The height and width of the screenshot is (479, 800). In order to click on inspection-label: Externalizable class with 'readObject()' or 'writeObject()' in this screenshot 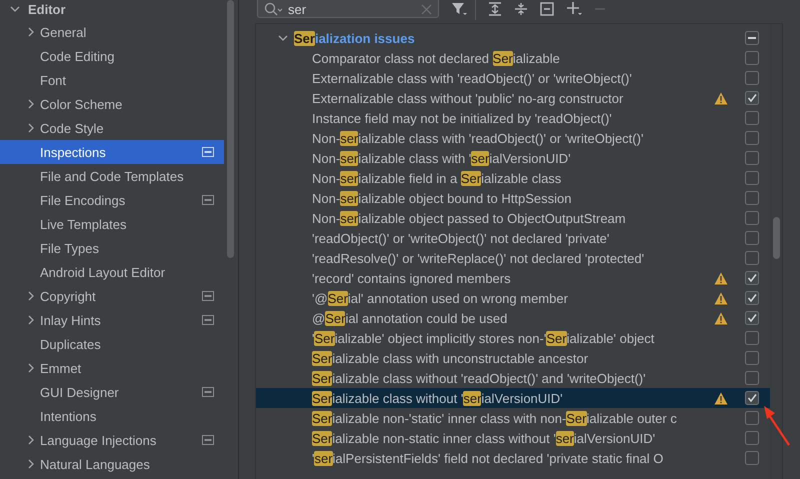, I will do `click(513, 78)`.